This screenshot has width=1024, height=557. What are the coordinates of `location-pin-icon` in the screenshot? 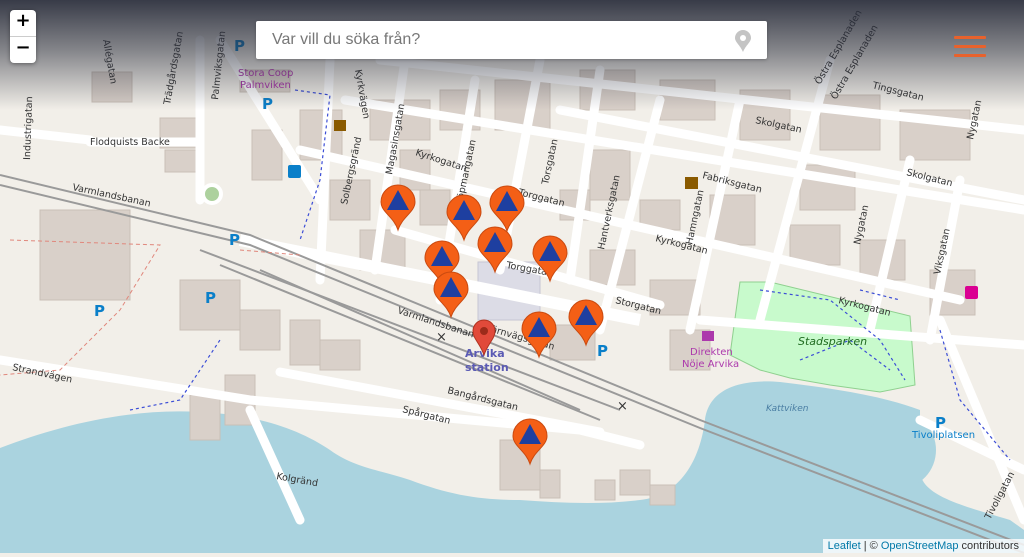 It's located at (743, 41).